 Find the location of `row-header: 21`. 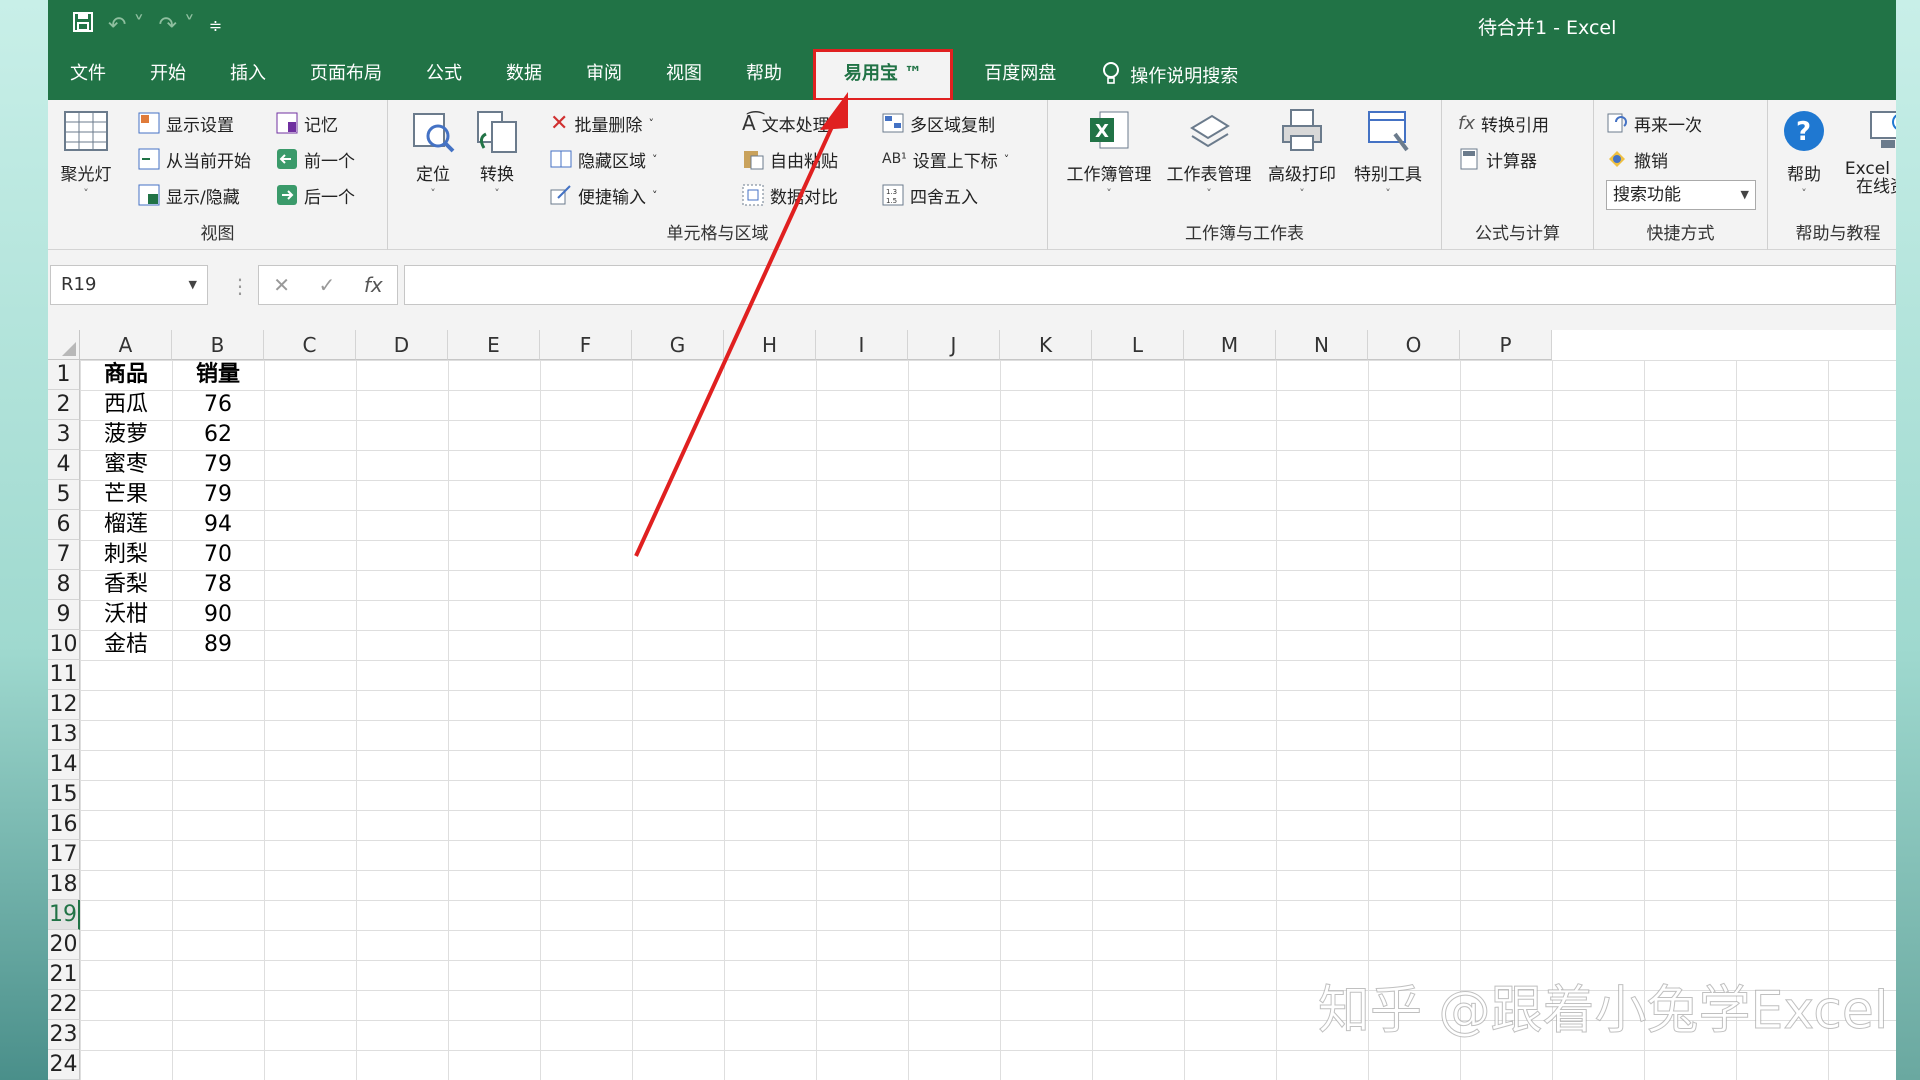

row-header: 21 is located at coordinates (64, 975).